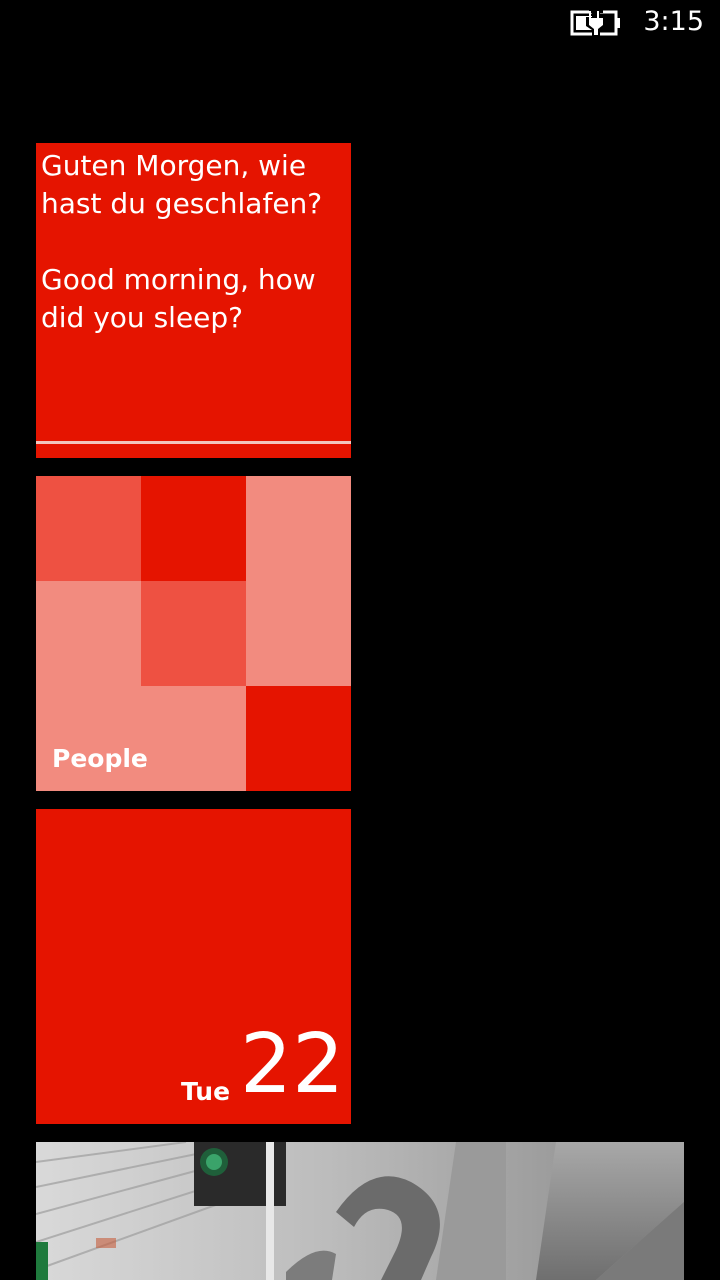 The height and width of the screenshot is (1280, 720). I want to click on clock: 3:15, so click(673, 21).